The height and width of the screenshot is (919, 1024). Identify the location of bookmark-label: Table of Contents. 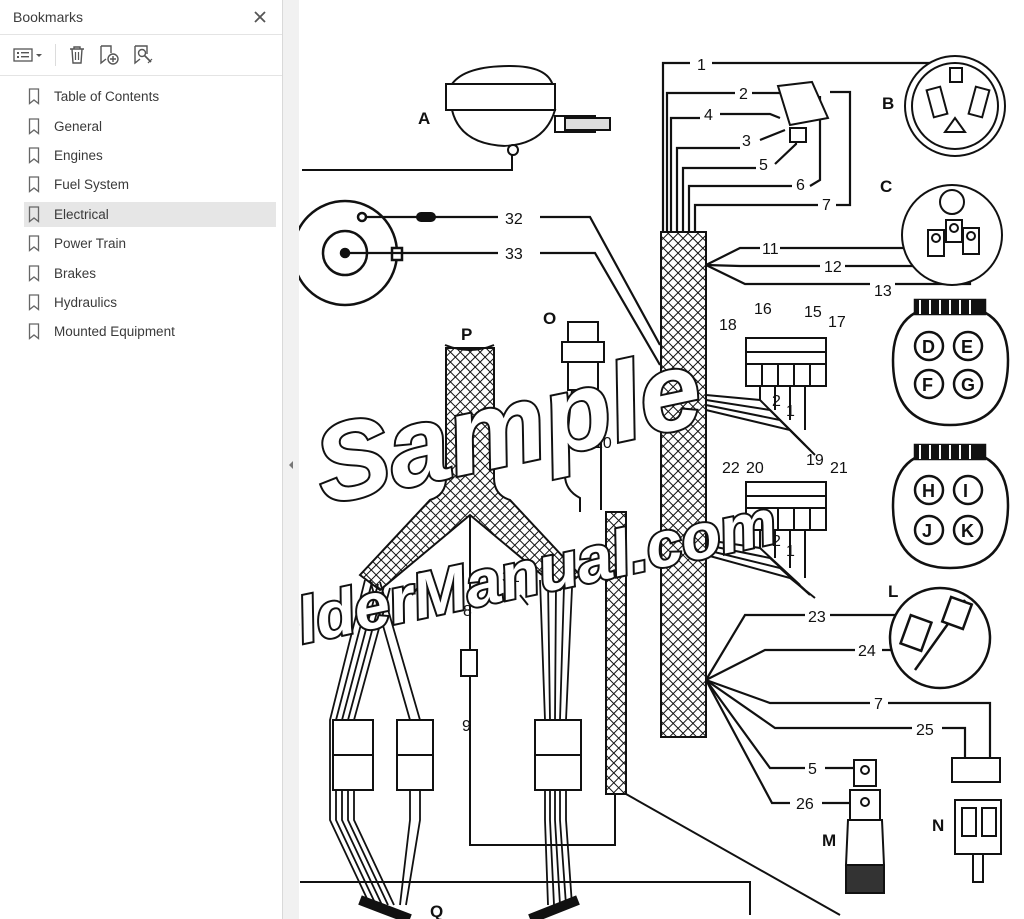
(107, 97).